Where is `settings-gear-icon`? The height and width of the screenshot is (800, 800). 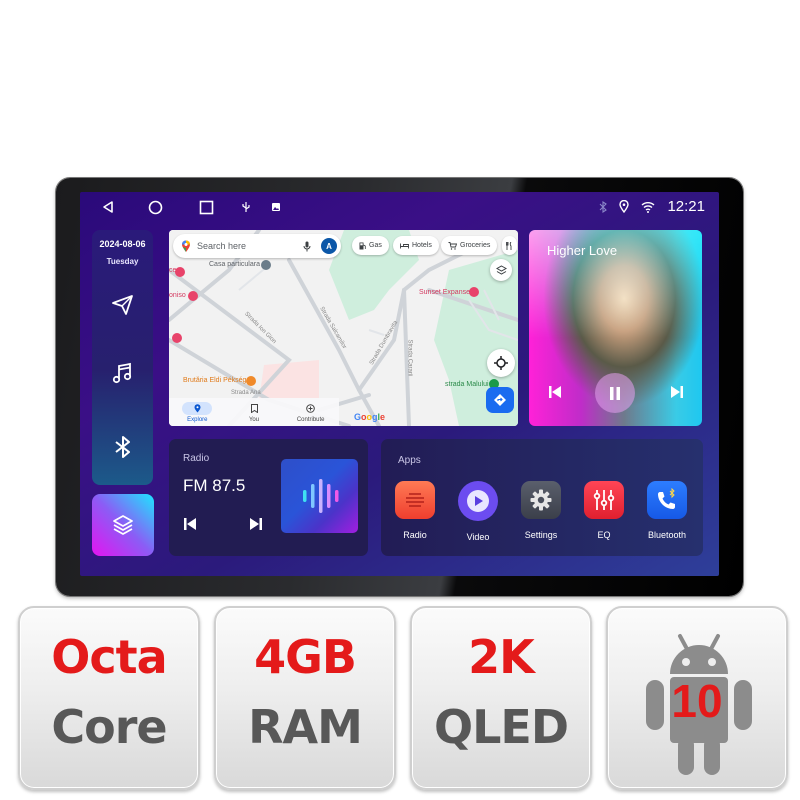 settings-gear-icon is located at coordinates (541, 500).